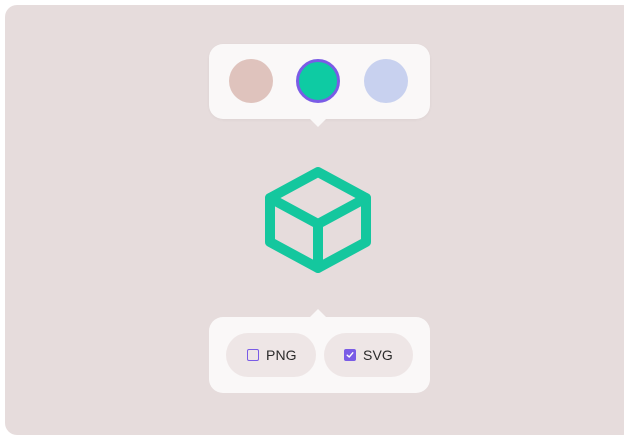 The height and width of the screenshot is (435, 624). I want to click on png-checkbox, so click(253, 355).